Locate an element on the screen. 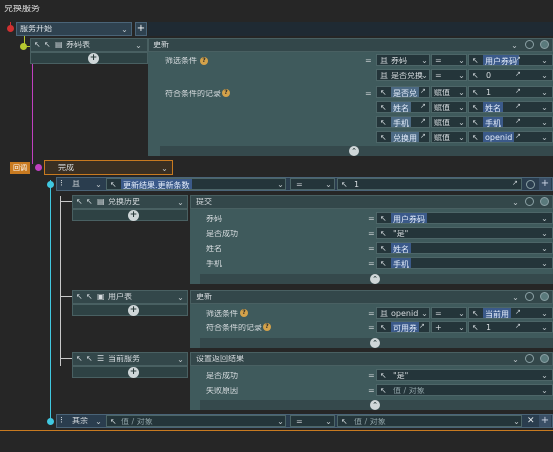  voucher-node-dot is located at coordinates (23, 46).